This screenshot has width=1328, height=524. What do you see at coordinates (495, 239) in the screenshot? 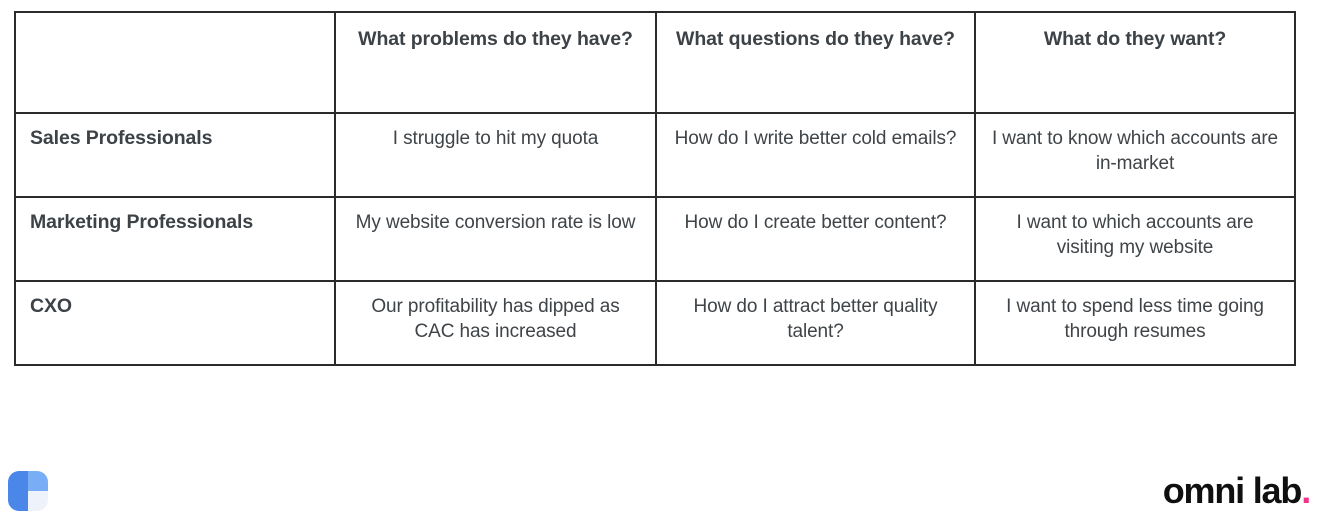
I see `cell-problems: My website conversion rate is low` at bounding box center [495, 239].